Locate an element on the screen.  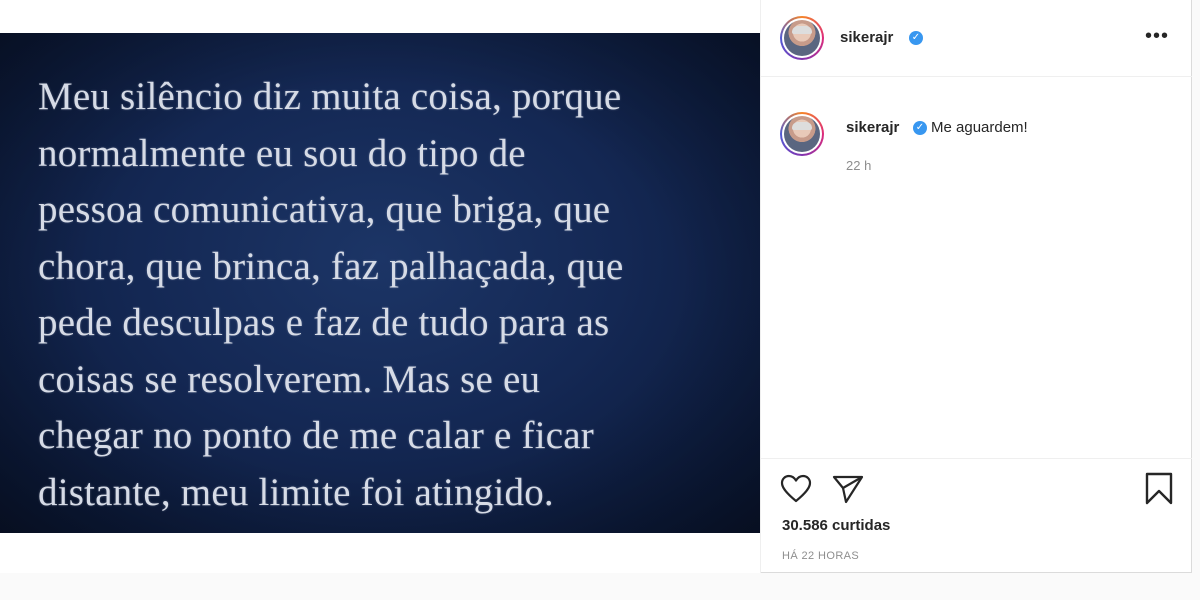
caption-username: sikerajr is located at coordinates (872, 127).